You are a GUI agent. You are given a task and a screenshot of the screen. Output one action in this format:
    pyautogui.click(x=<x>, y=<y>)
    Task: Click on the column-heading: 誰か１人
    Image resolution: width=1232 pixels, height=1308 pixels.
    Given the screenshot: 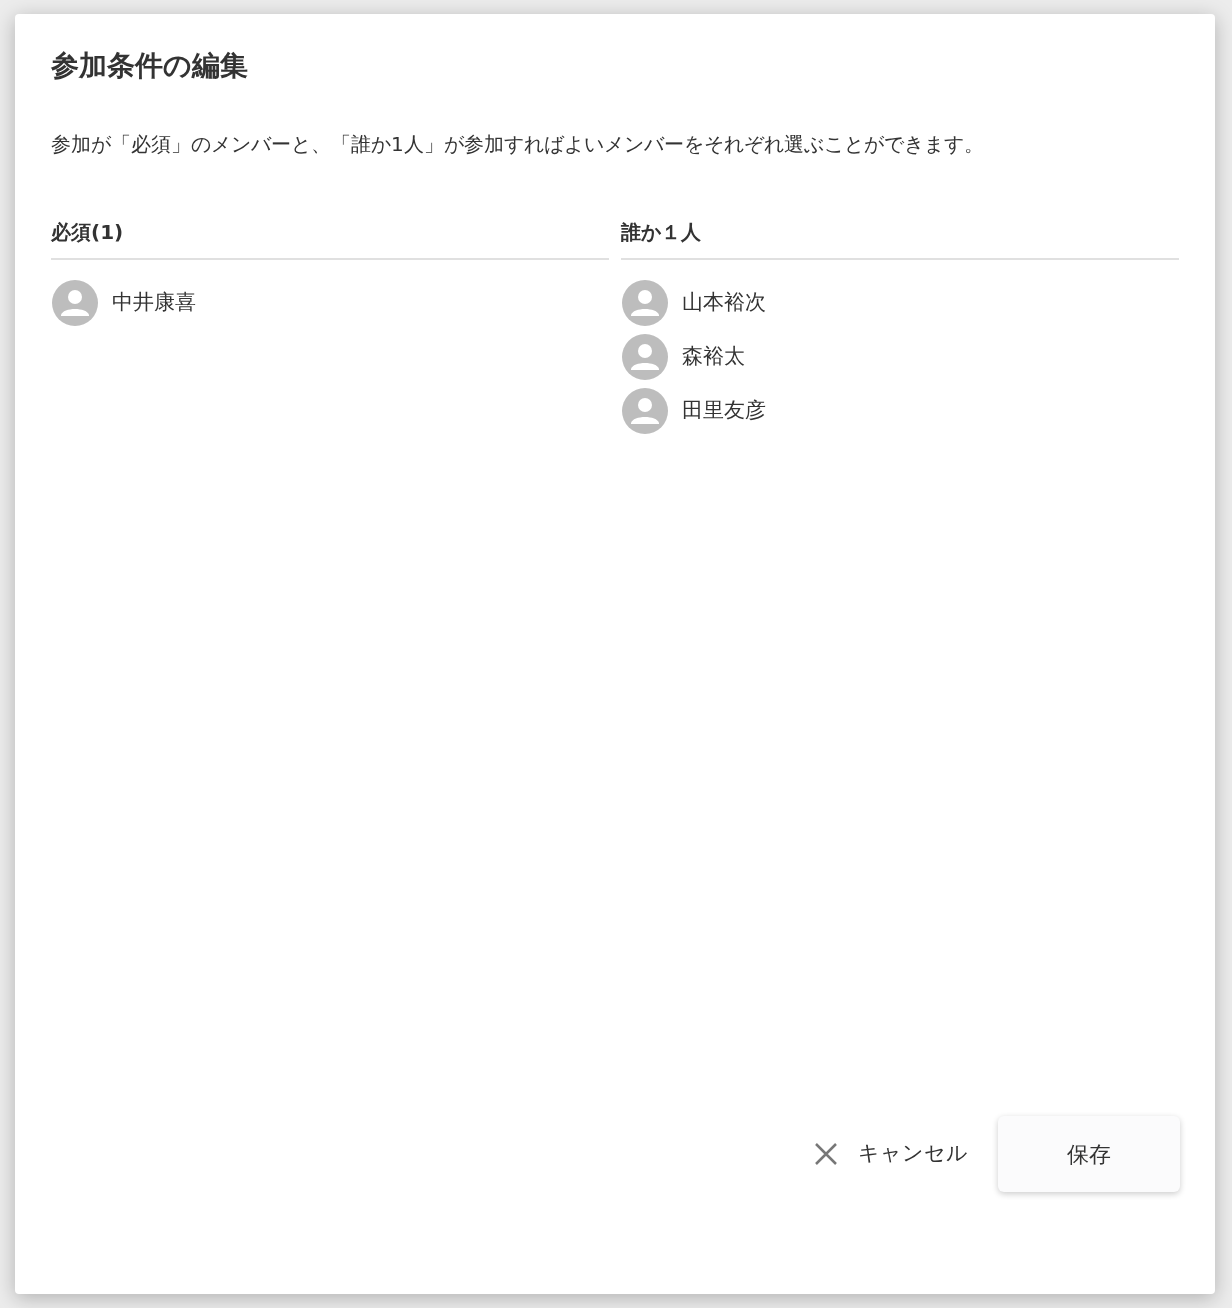 What is the action you would take?
    pyautogui.click(x=661, y=232)
    